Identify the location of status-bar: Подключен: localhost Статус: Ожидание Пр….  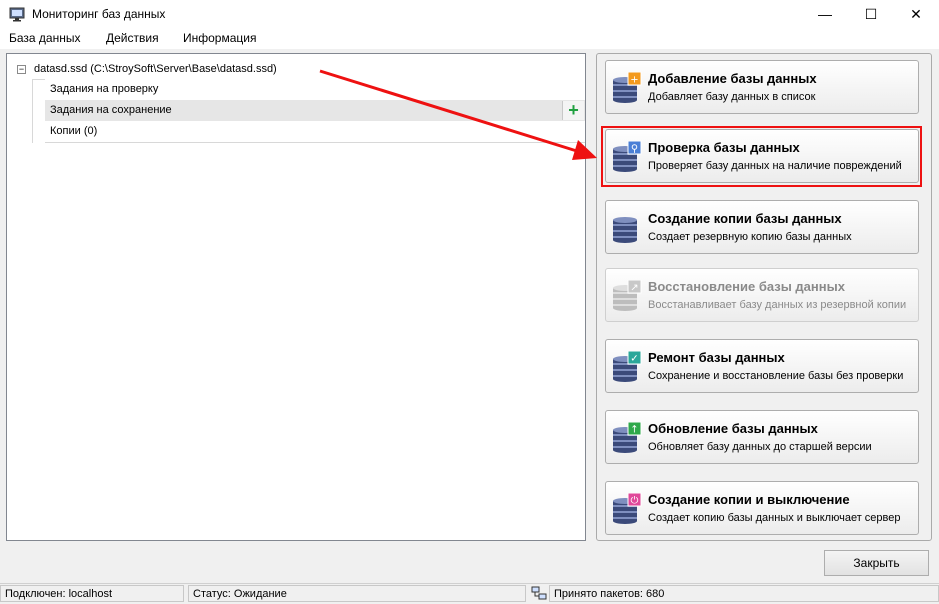
(469, 593).